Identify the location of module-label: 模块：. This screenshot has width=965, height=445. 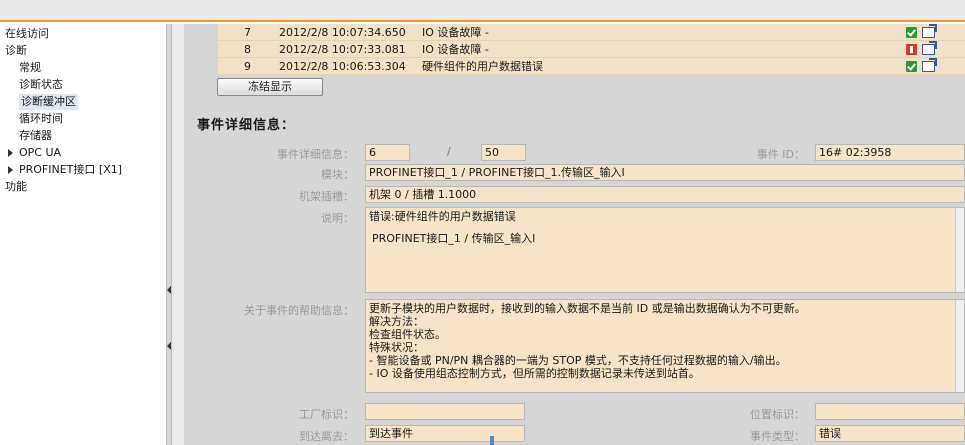
(337, 174).